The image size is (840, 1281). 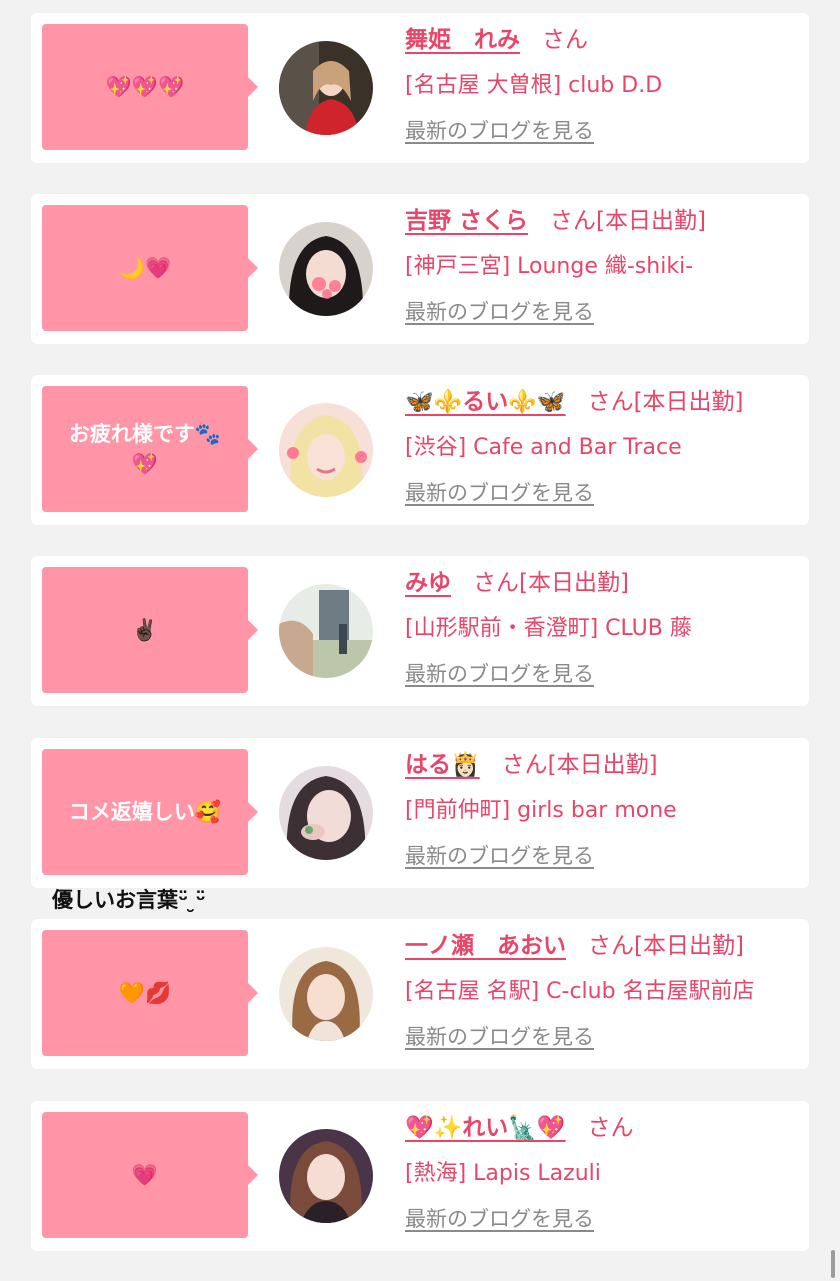 I want to click on shop-name: [名古屋 大曽根] club D.D, so click(x=534, y=85).